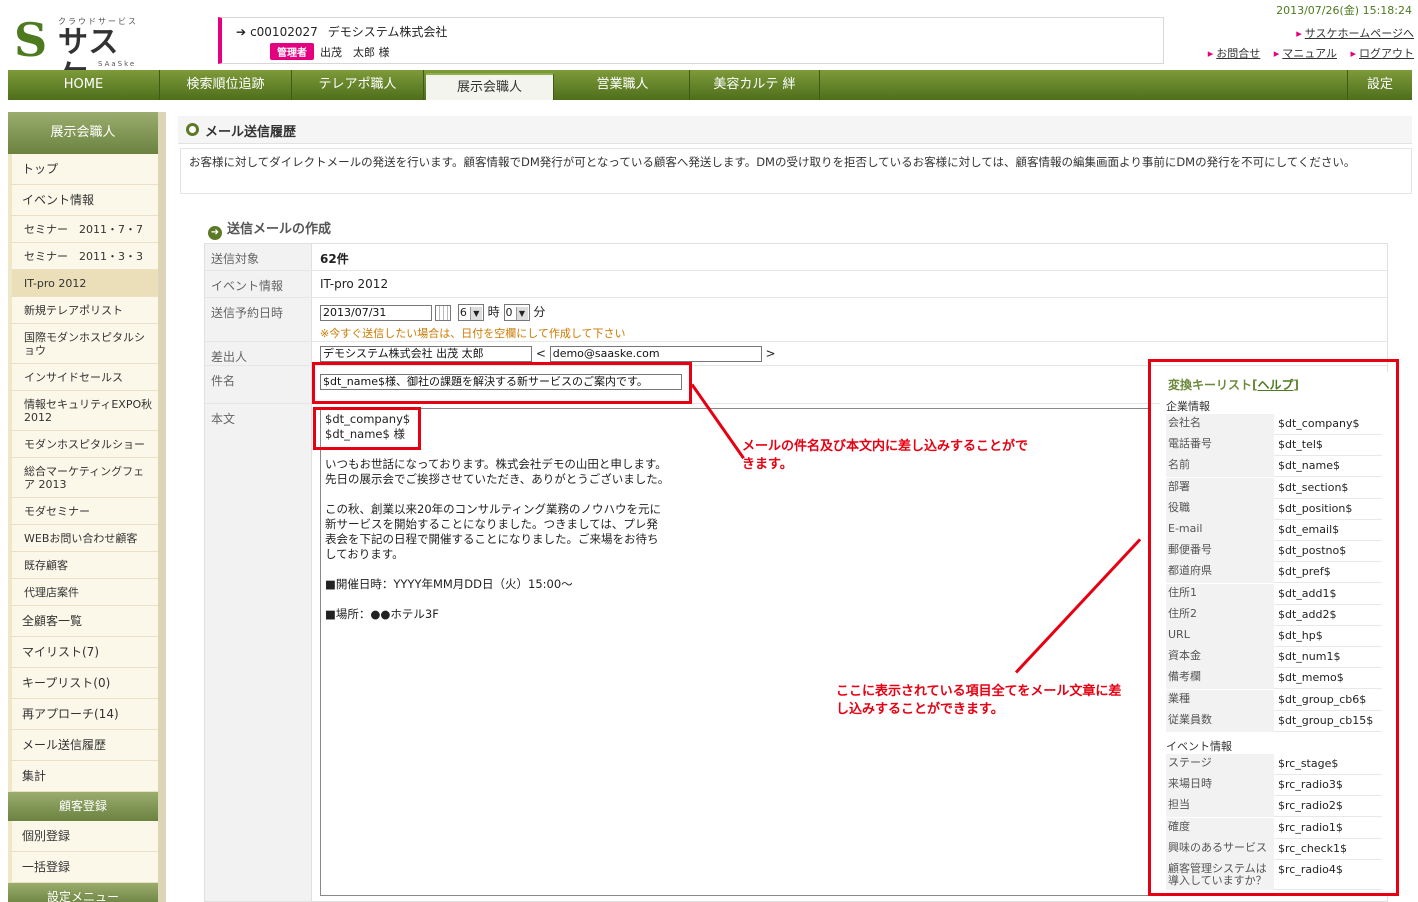  I want to click on hour-select: 6 ▼, so click(470, 312).